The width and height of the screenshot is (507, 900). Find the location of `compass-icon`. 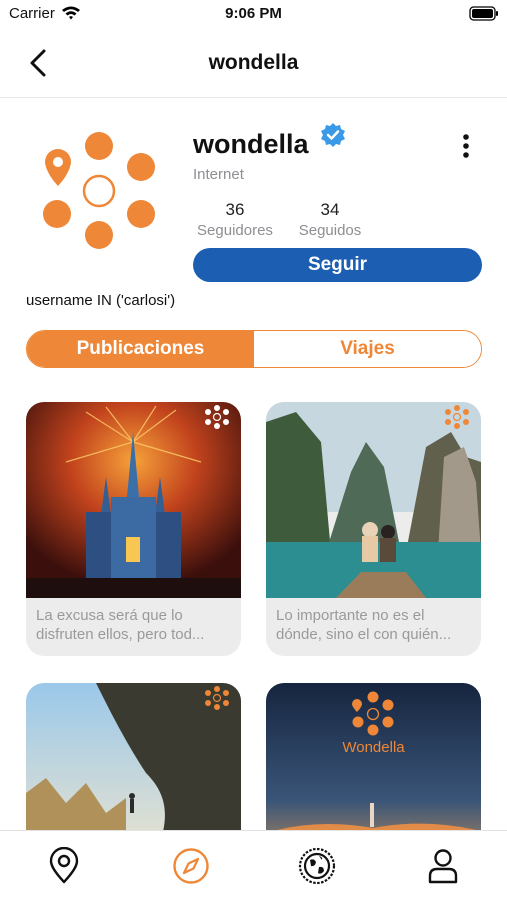

compass-icon is located at coordinates (191, 866).